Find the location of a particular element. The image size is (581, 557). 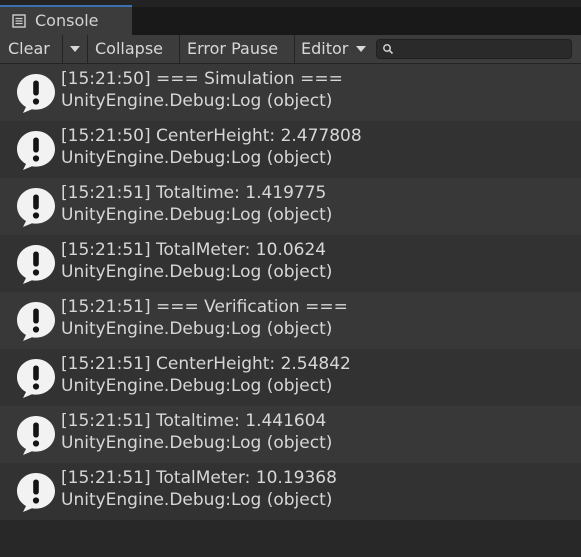

error-pause-button: Error Pause is located at coordinates (239, 49).